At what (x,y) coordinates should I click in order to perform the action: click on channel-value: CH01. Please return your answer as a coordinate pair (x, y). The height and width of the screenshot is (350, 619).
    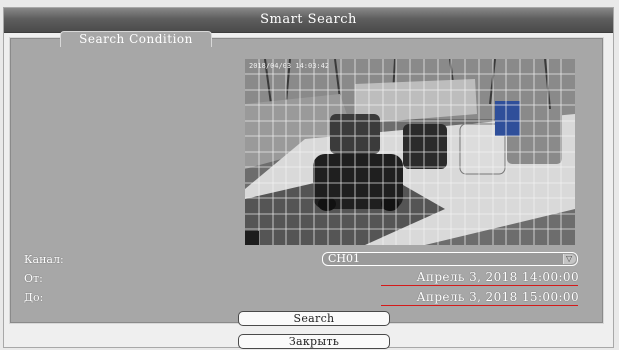
    Looking at the image, I should click on (344, 258).